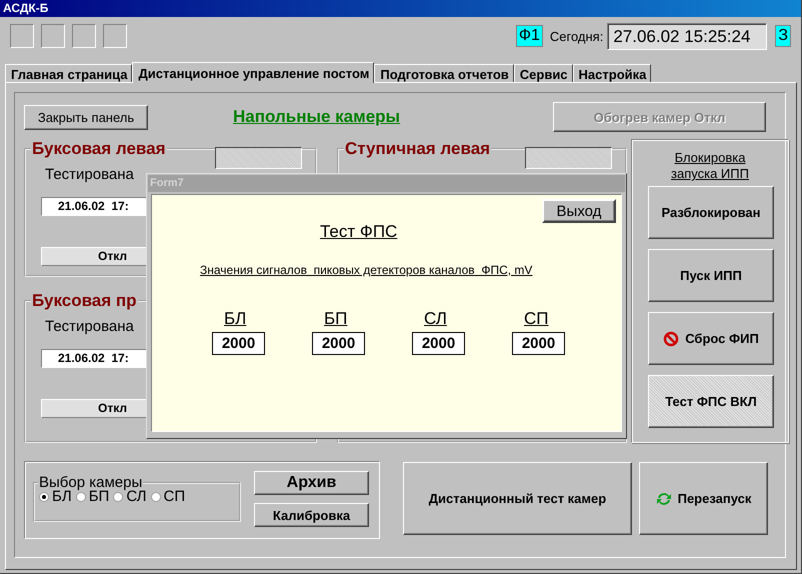  What do you see at coordinates (536, 319) in the screenshot?
I see `channel-label: СП` at bounding box center [536, 319].